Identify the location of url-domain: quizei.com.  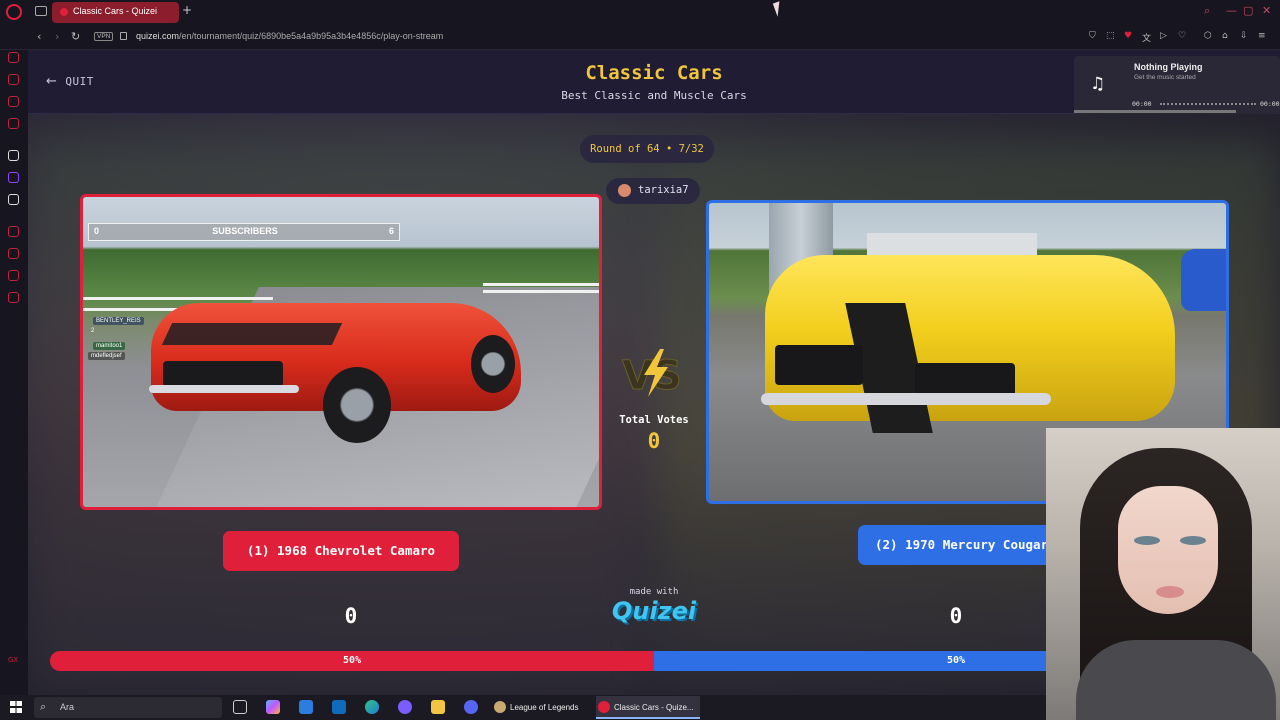
(158, 36).